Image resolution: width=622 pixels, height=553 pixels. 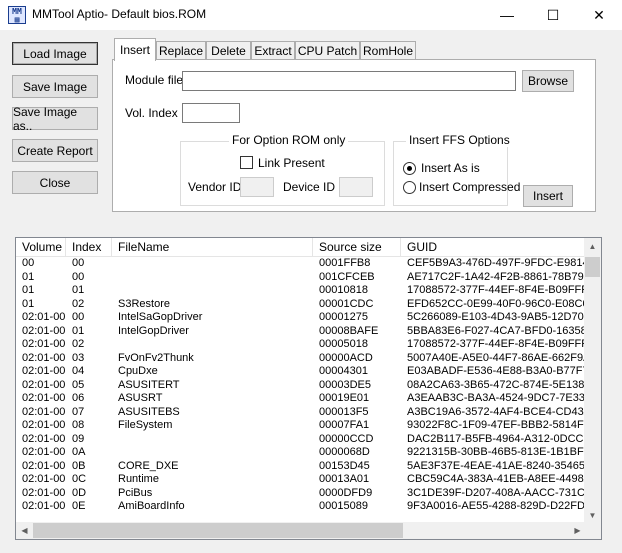 What do you see at coordinates (346, 303) in the screenshot?
I see `cell-source-size: 00001CDC` at bounding box center [346, 303].